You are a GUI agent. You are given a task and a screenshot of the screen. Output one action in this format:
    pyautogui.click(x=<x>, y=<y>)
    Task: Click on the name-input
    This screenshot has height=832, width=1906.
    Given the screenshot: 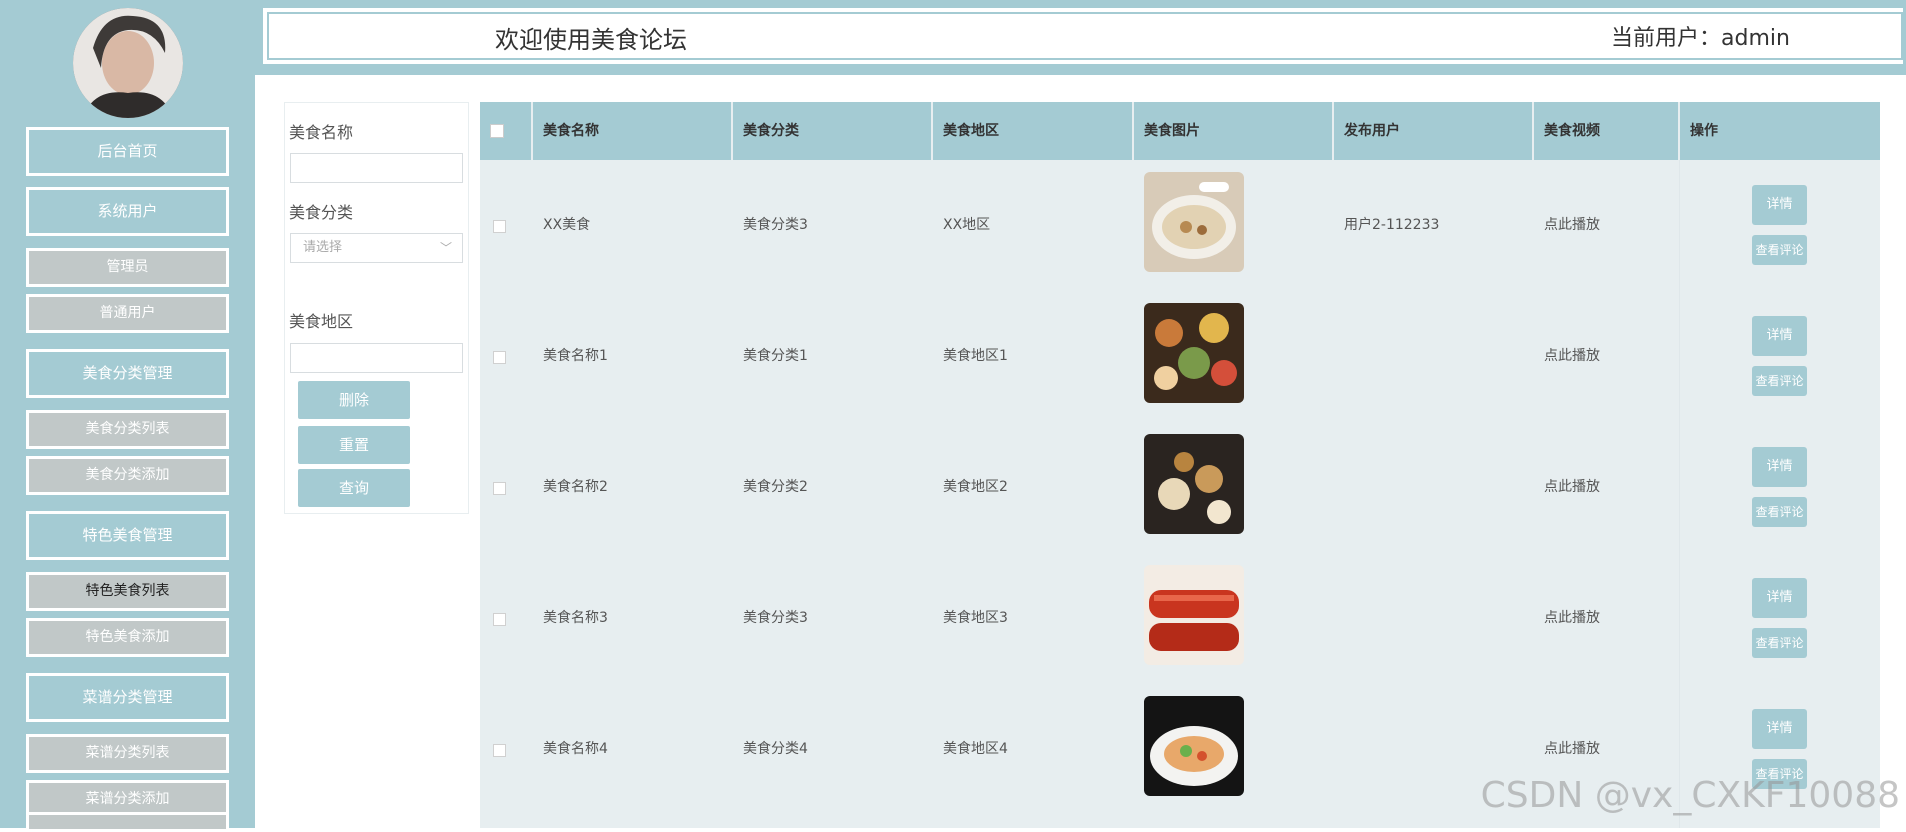 What is the action you would take?
    pyautogui.click(x=376, y=168)
    